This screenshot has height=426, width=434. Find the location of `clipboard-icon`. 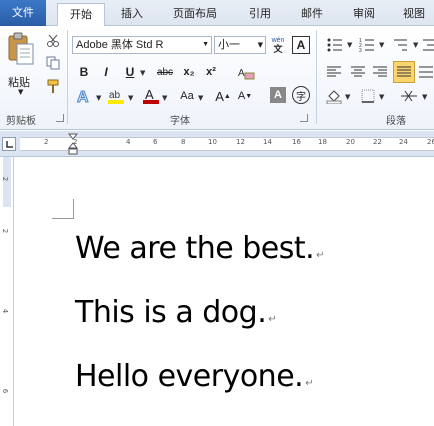

clipboard-icon is located at coordinates (21, 48).